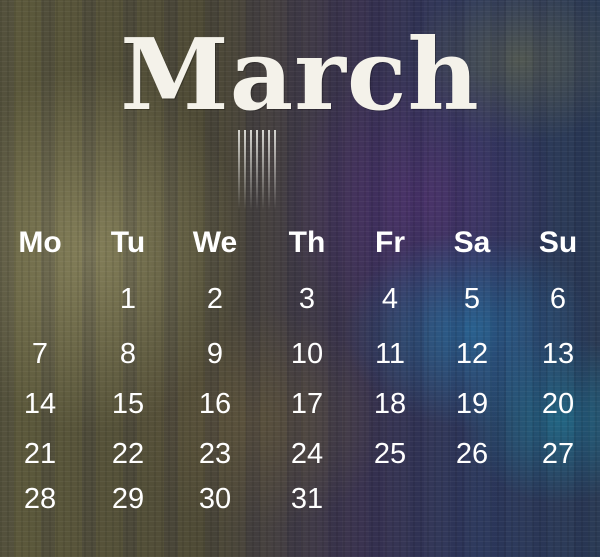 The width and height of the screenshot is (600, 557). What do you see at coordinates (558, 299) in the screenshot?
I see `day-cell: 6` at bounding box center [558, 299].